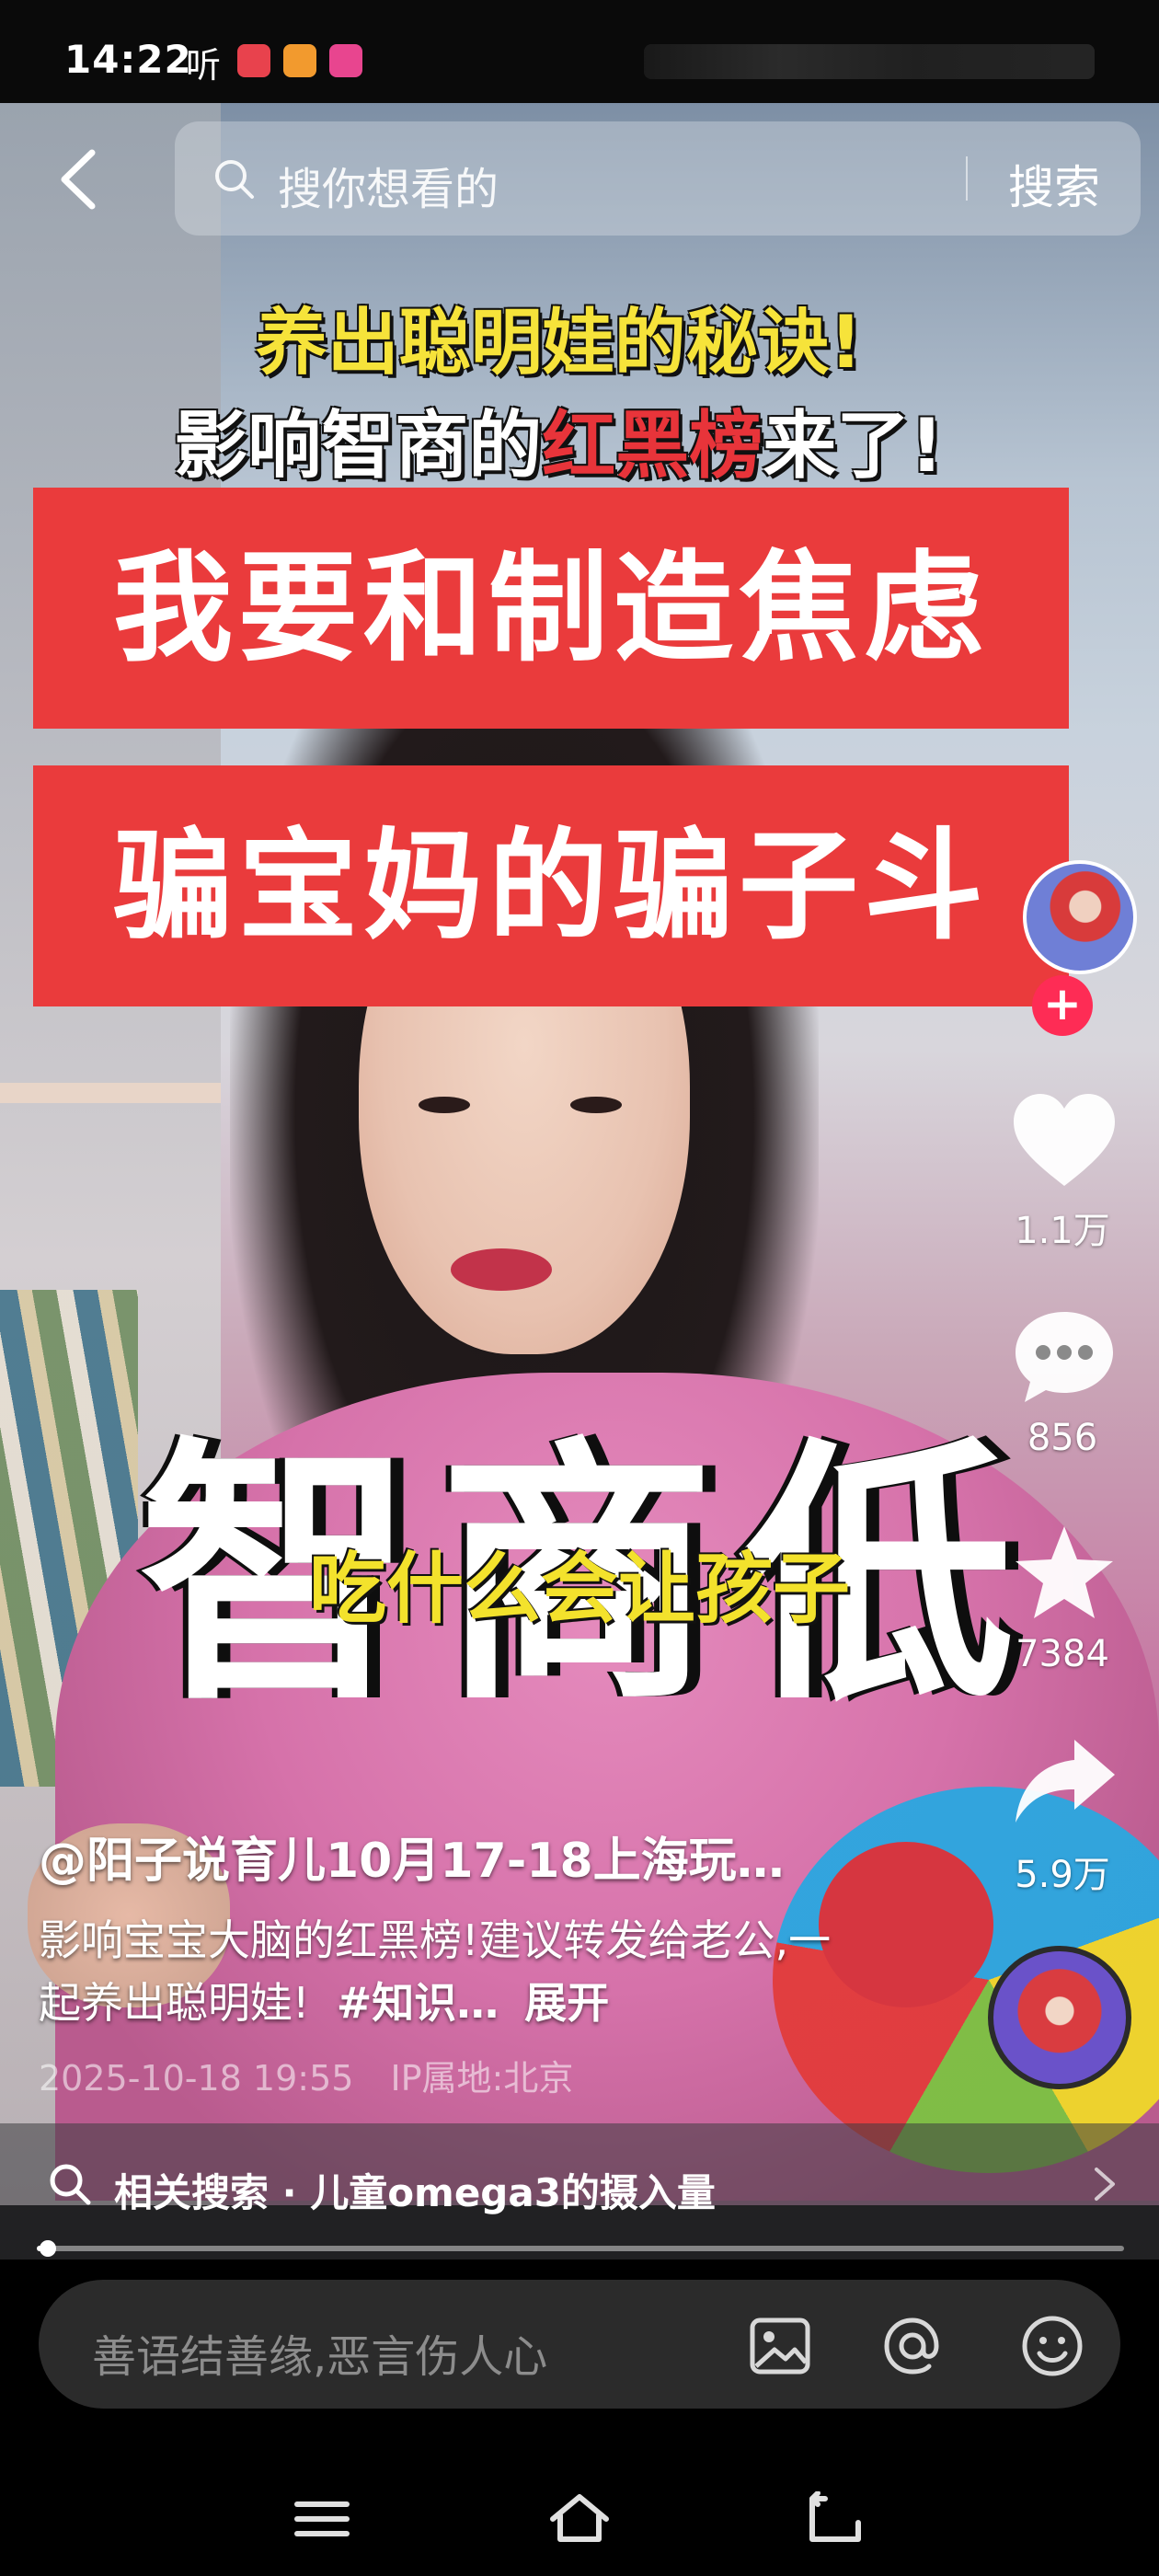 This screenshot has height=2576, width=1159. What do you see at coordinates (1062, 1231) in the screenshot?
I see `like-count: 1.1万` at bounding box center [1062, 1231].